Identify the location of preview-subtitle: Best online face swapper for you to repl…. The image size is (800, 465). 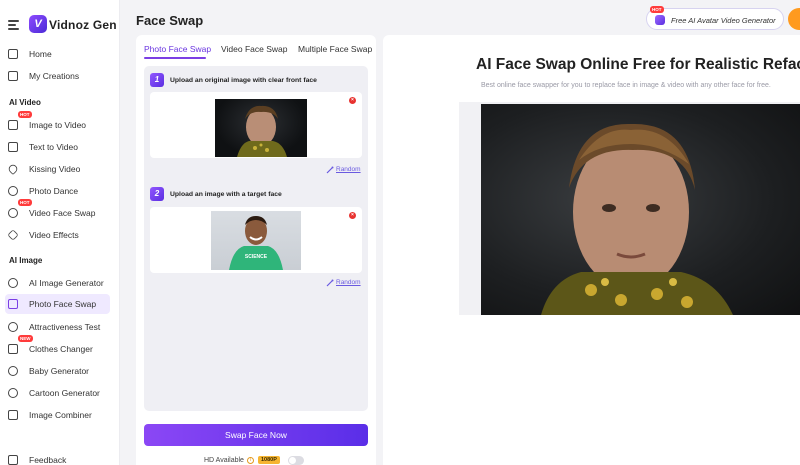
(626, 85).